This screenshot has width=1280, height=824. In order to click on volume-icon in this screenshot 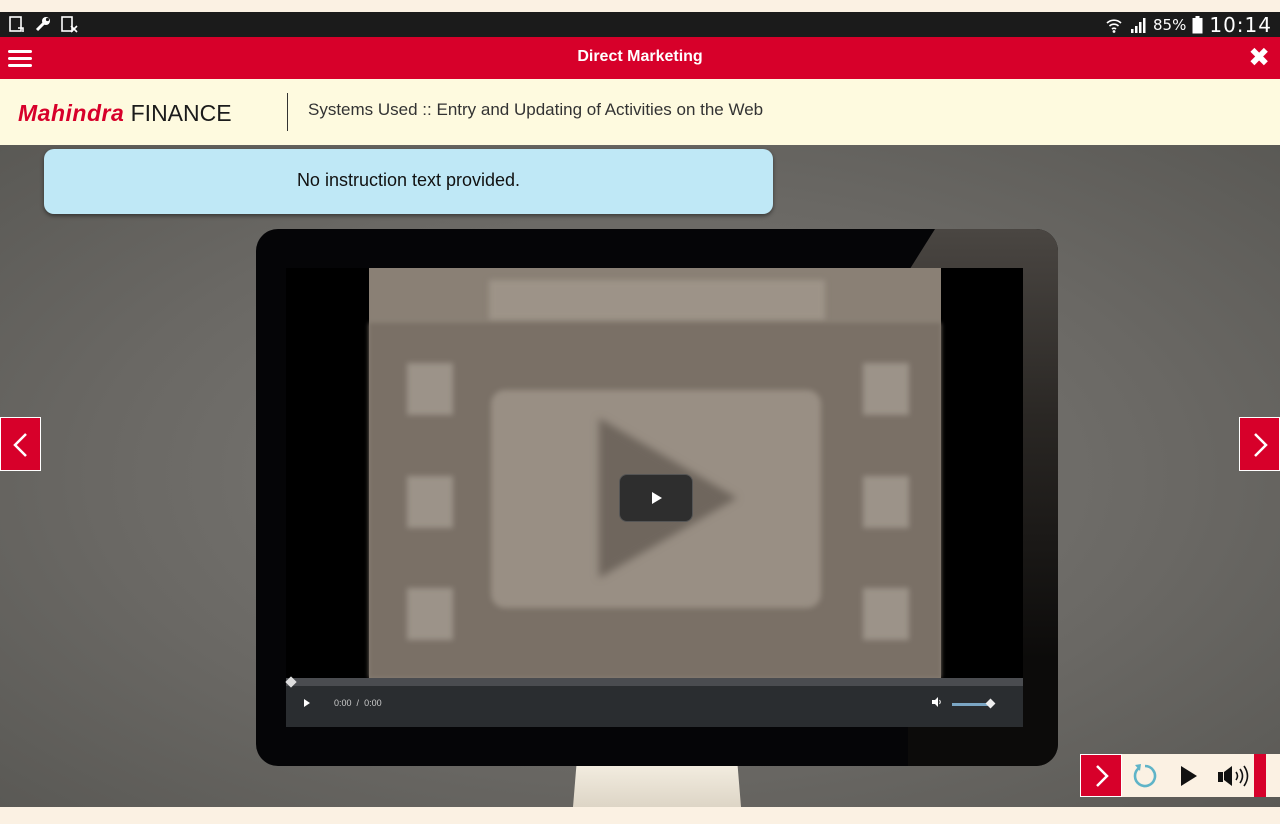, I will do `click(1233, 776)`.